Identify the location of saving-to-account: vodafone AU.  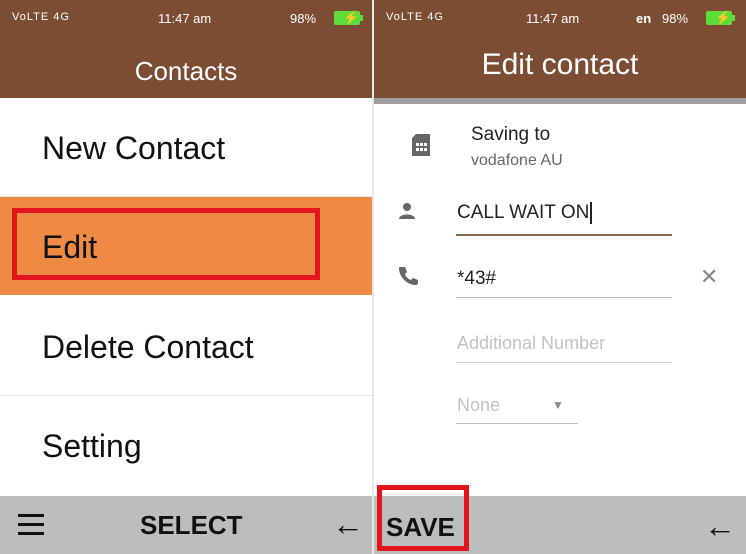
(517, 160).